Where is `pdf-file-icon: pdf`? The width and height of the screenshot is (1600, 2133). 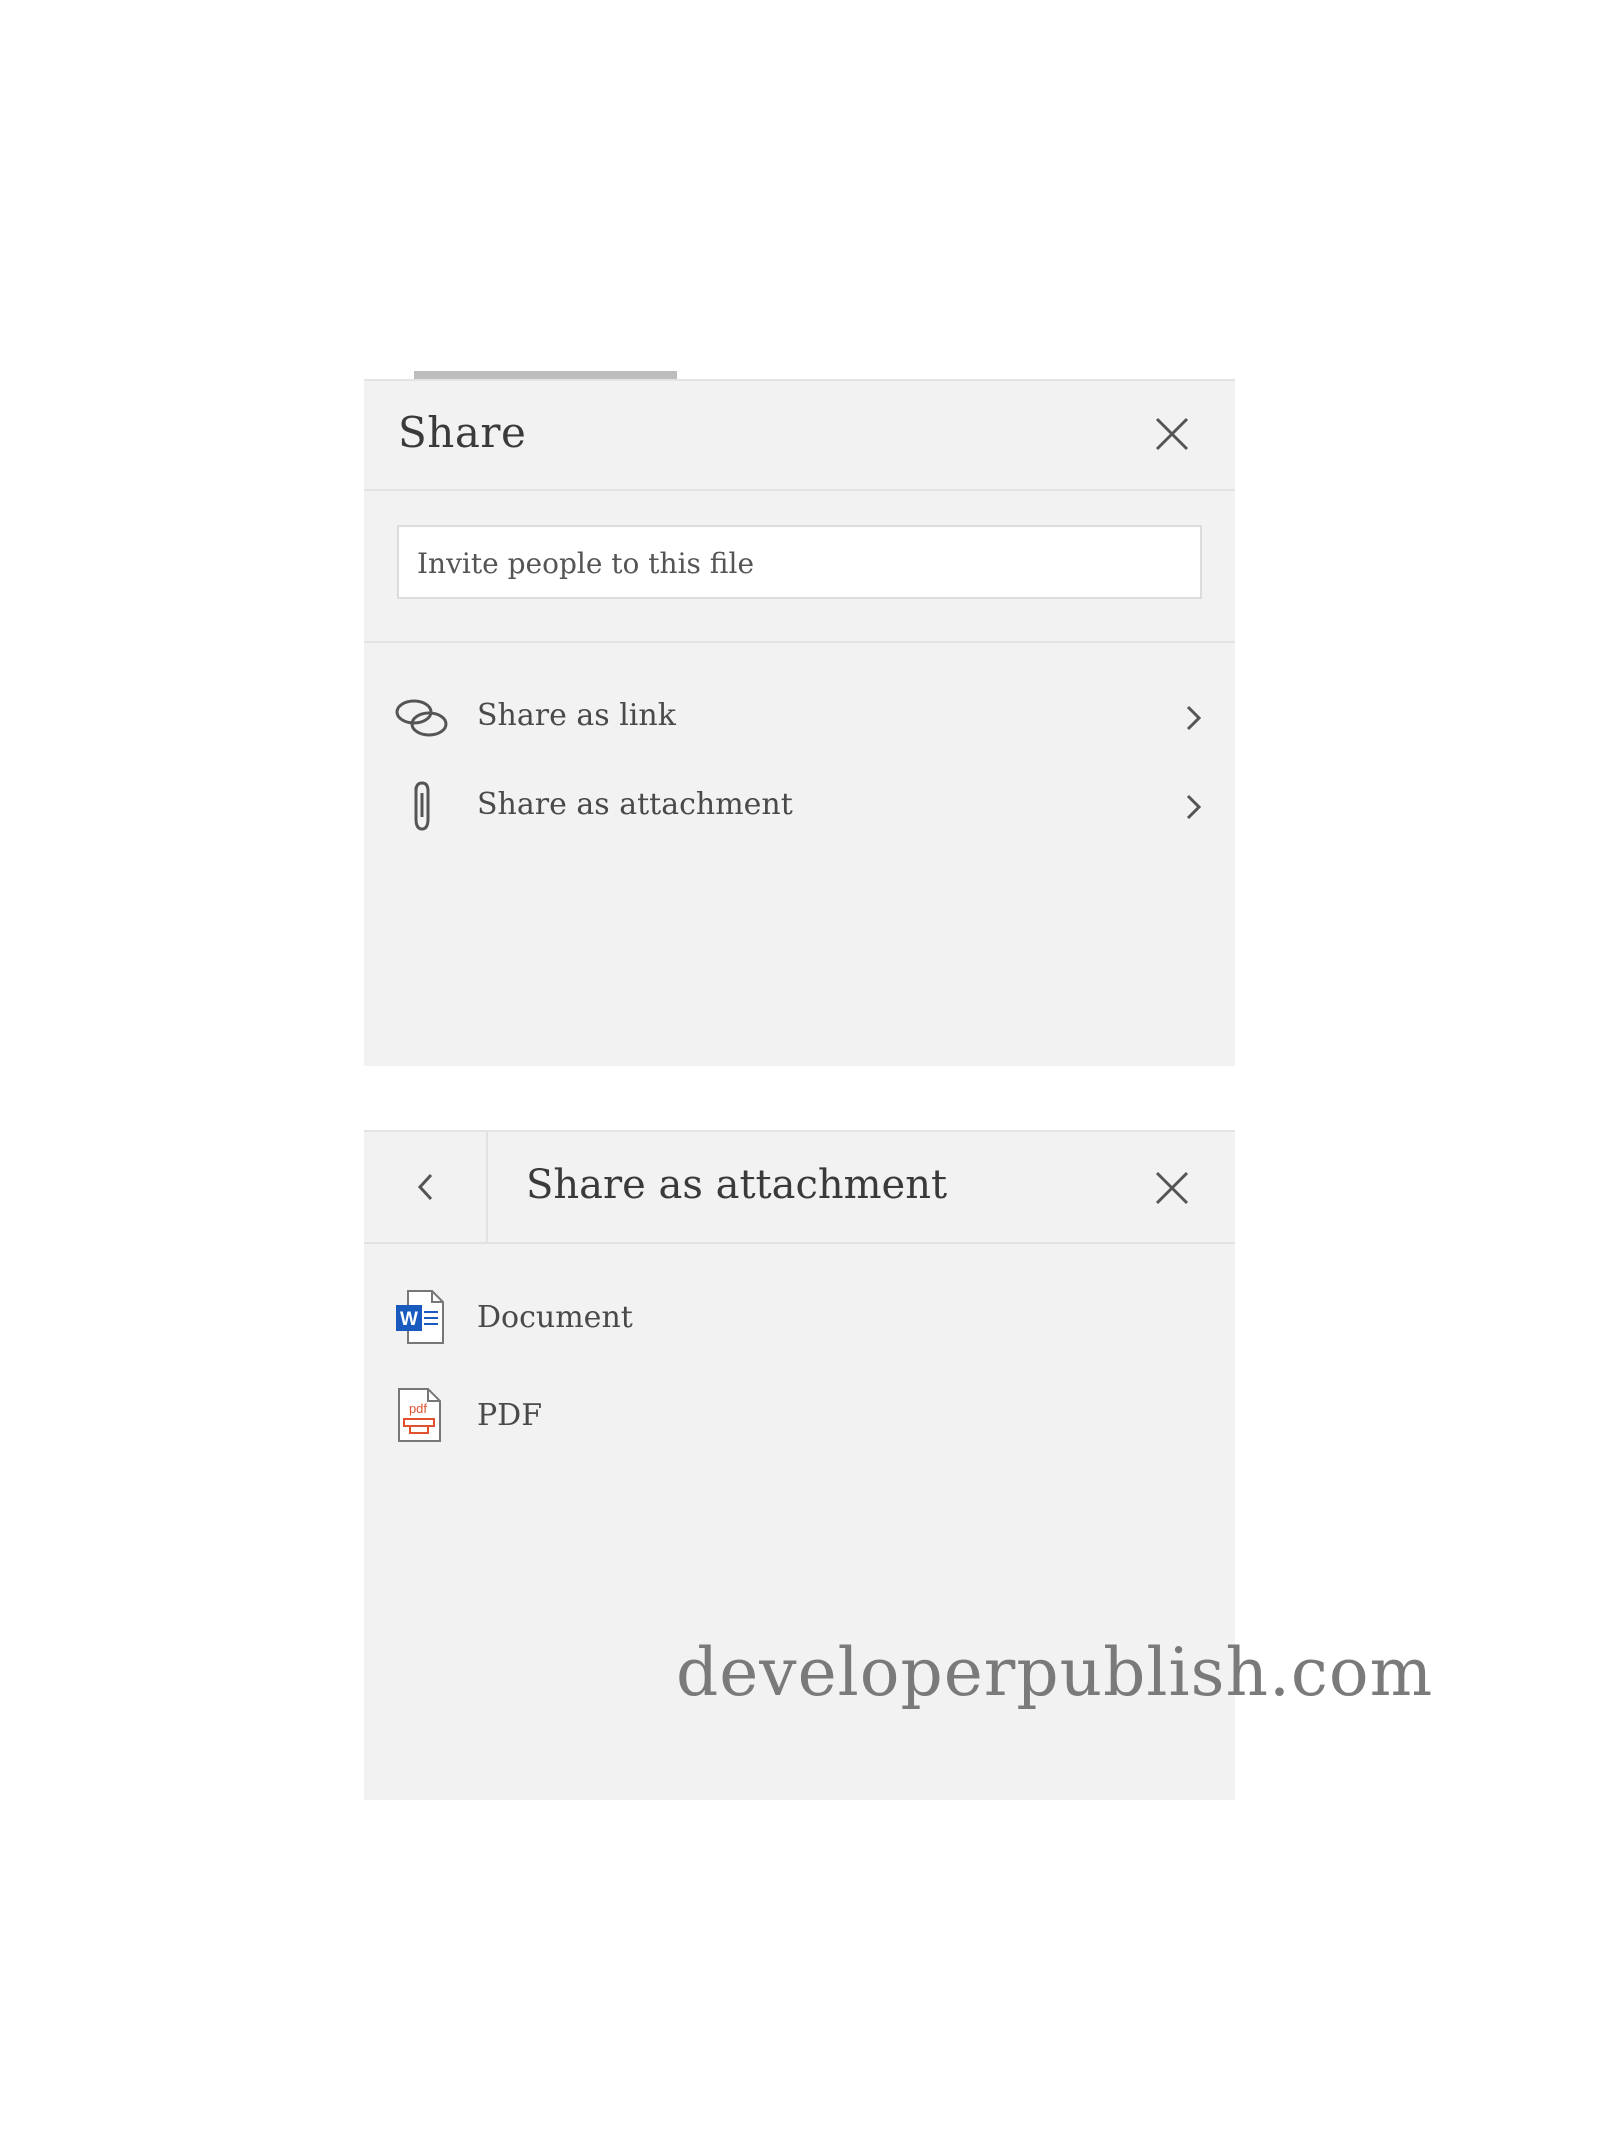
pdf-file-icon: pdf is located at coordinates (419, 1415).